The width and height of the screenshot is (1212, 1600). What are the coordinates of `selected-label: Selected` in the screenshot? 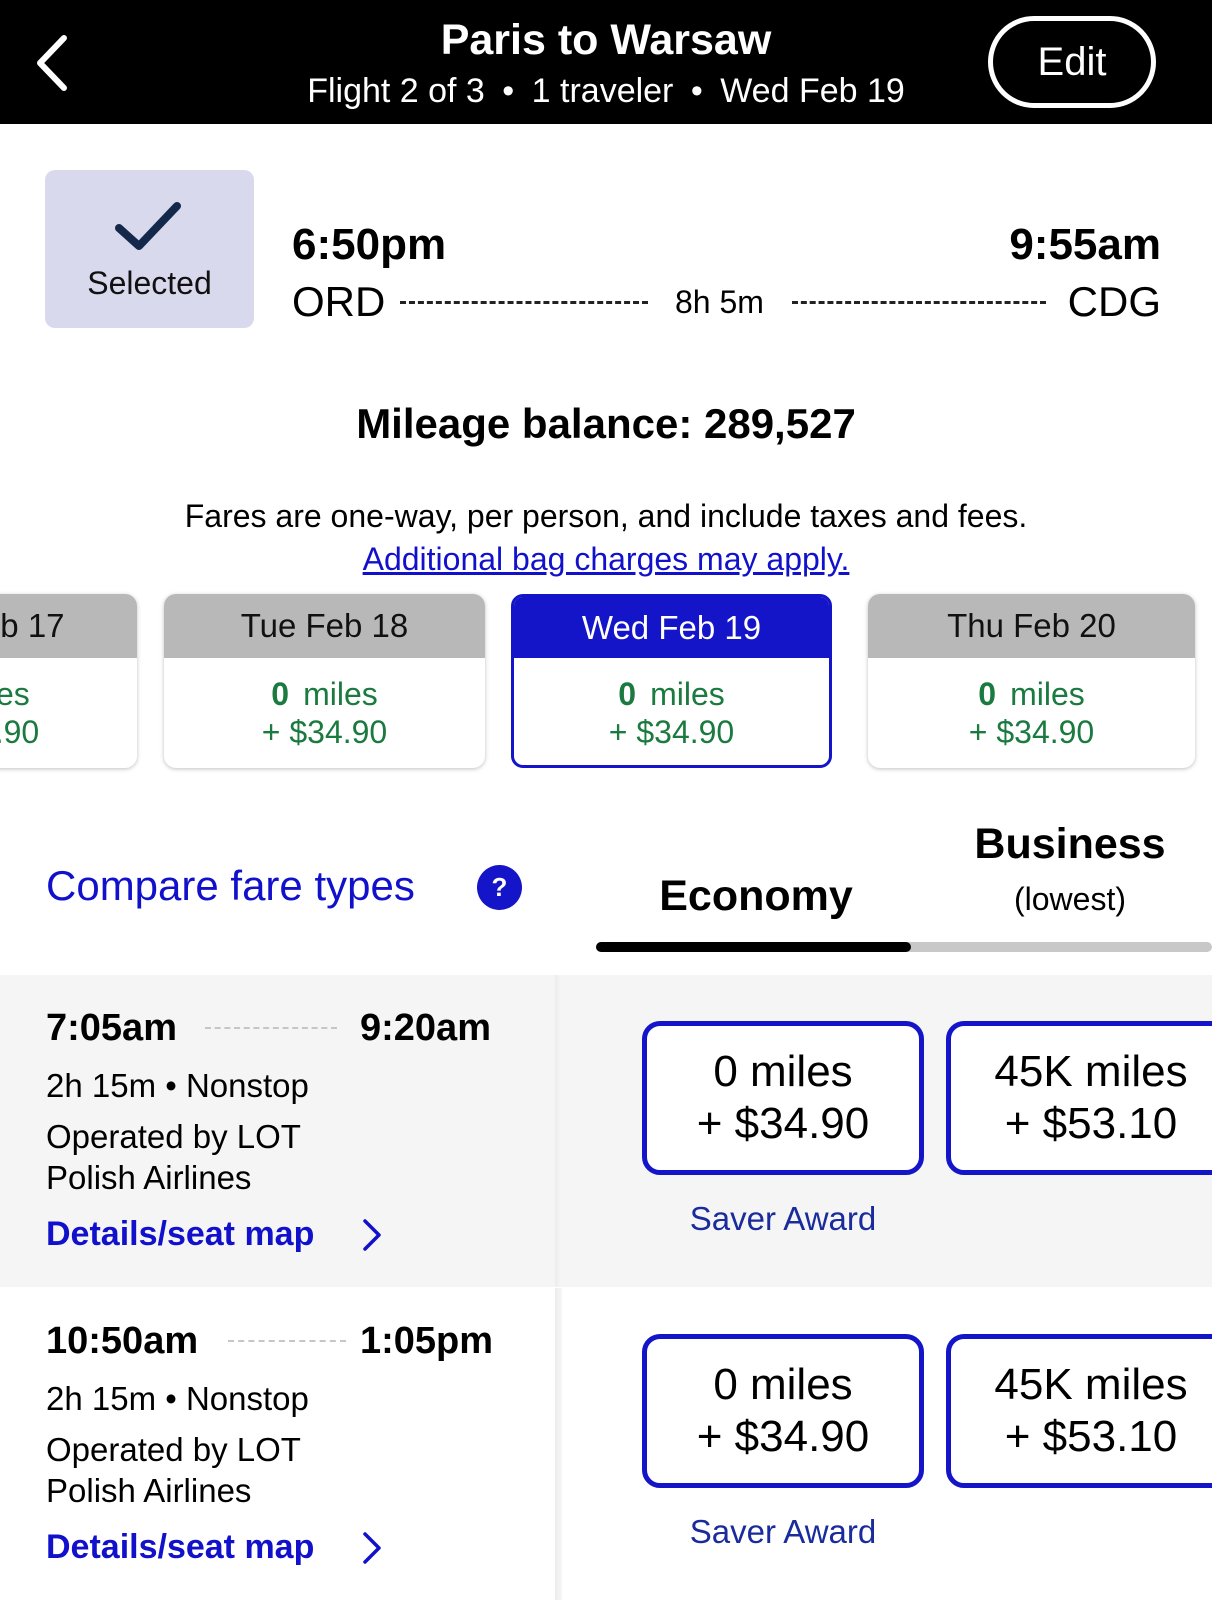 It's located at (149, 283).